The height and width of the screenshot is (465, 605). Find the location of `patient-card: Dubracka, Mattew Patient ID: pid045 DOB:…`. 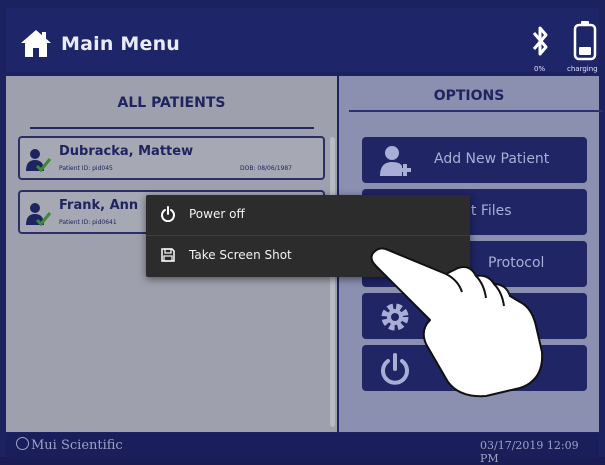

patient-card: Dubracka, Mattew Patient ID: pid045 DOB:… is located at coordinates (171, 158).